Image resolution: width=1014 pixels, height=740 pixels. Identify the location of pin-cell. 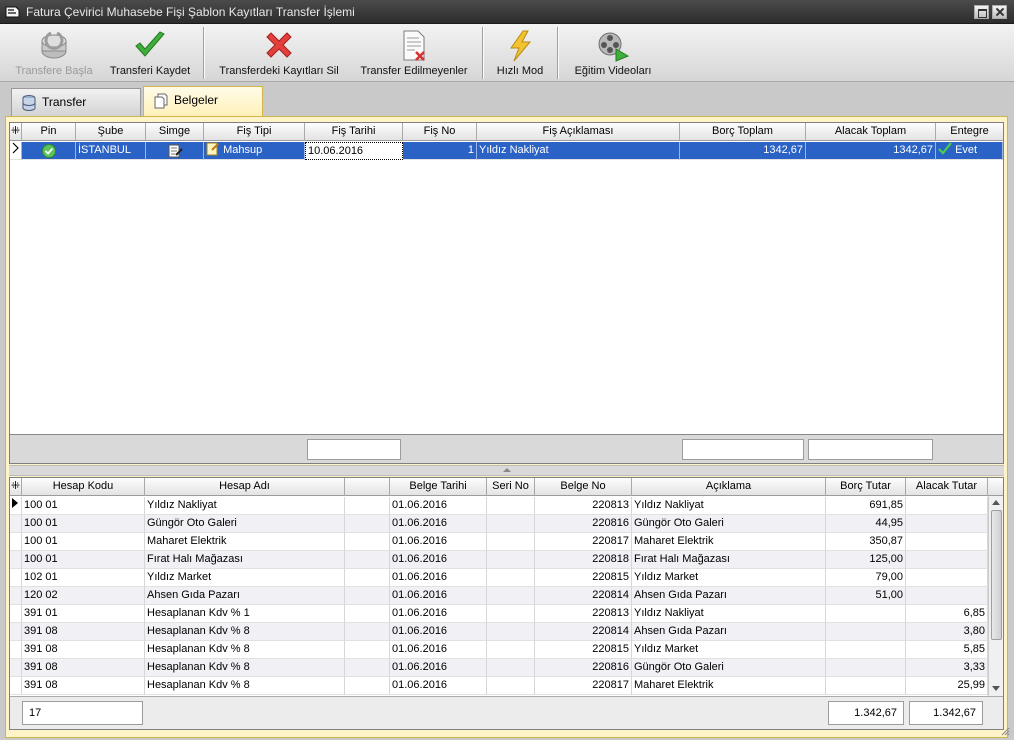
(49, 151).